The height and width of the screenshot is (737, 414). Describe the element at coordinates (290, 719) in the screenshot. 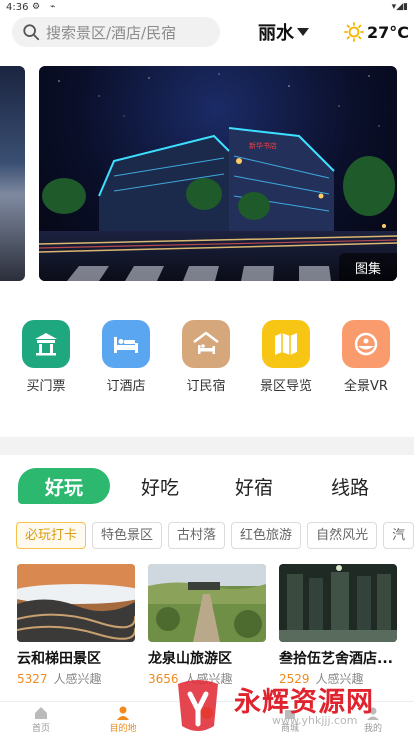

I see `nav-mall: 商城` at that location.